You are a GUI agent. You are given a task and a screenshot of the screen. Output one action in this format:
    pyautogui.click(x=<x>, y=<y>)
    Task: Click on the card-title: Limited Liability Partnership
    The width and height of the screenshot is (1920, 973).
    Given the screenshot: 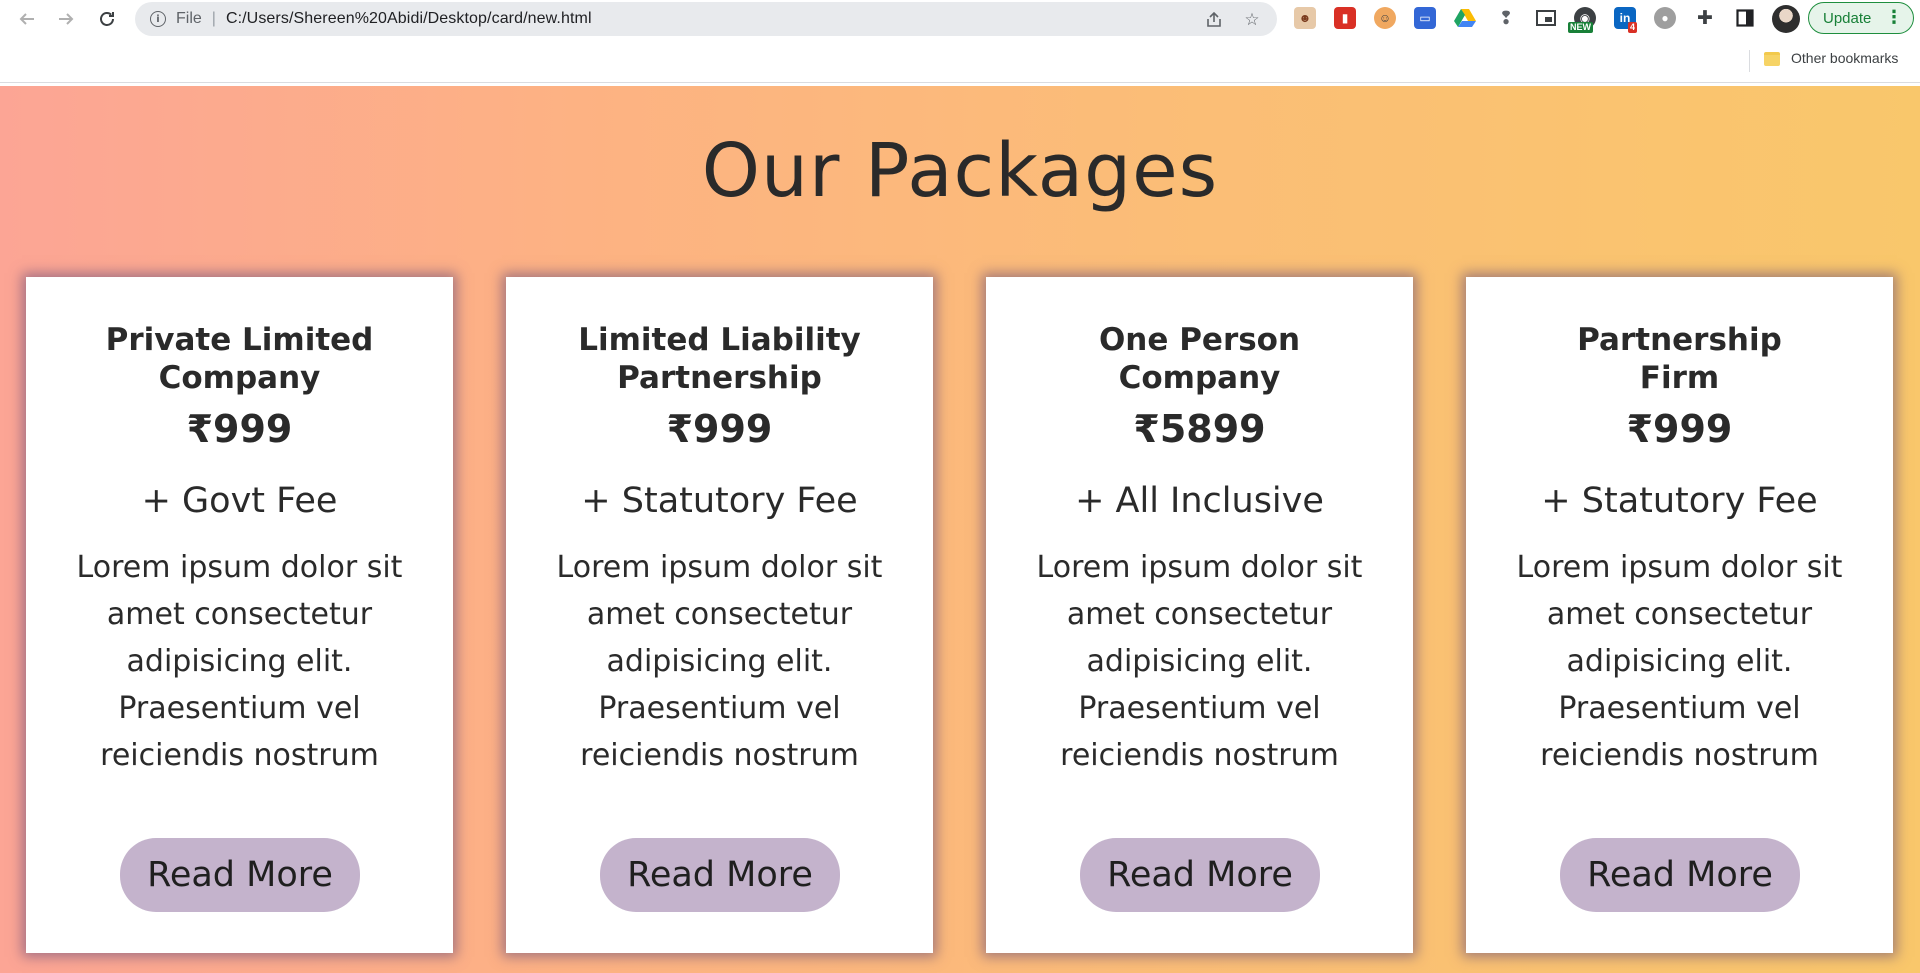 What is the action you would take?
    pyautogui.click(x=719, y=359)
    